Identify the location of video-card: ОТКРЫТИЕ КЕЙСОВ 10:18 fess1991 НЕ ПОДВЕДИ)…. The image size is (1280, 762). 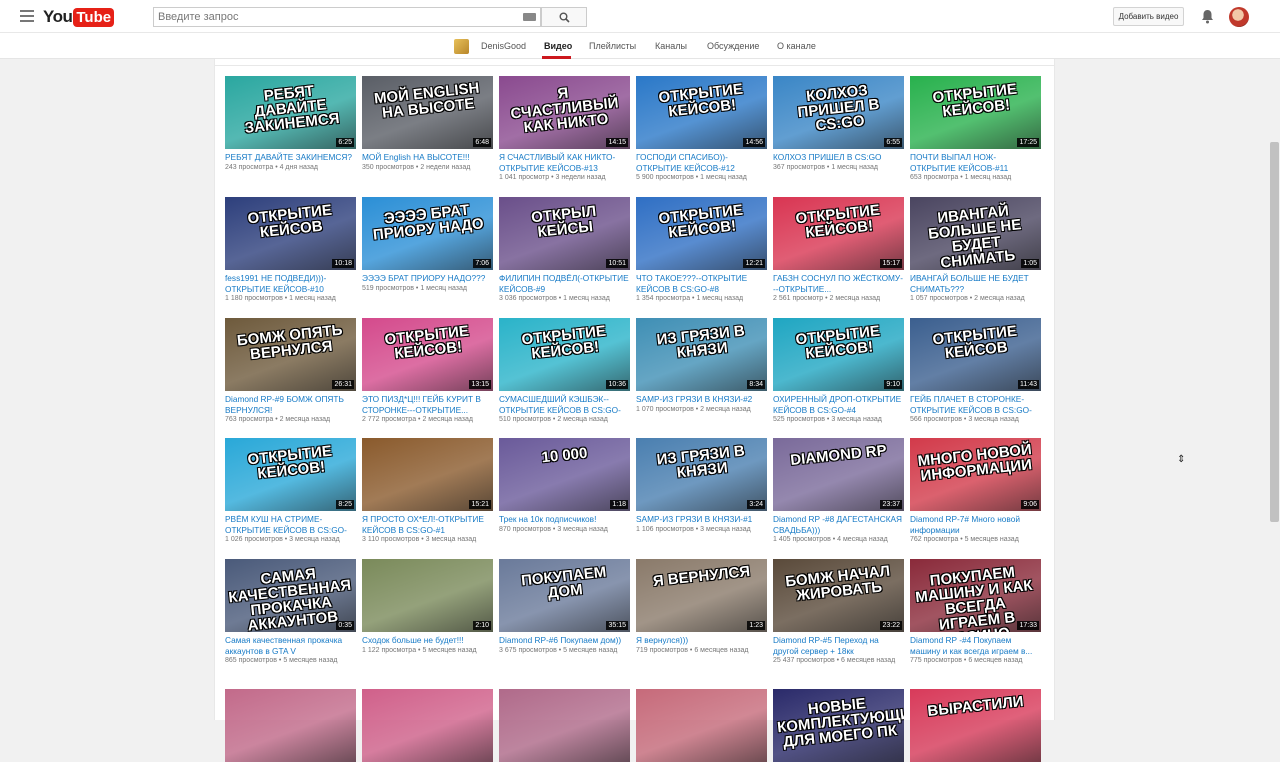
(290, 251).